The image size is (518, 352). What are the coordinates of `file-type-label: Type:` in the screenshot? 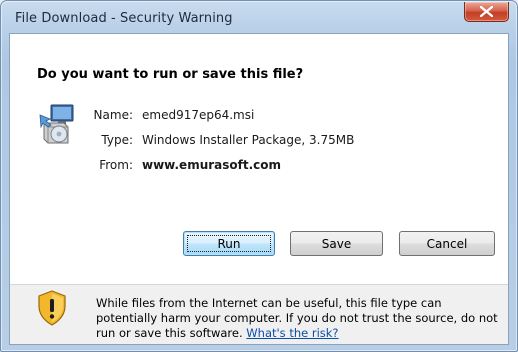 It's located at (117, 140).